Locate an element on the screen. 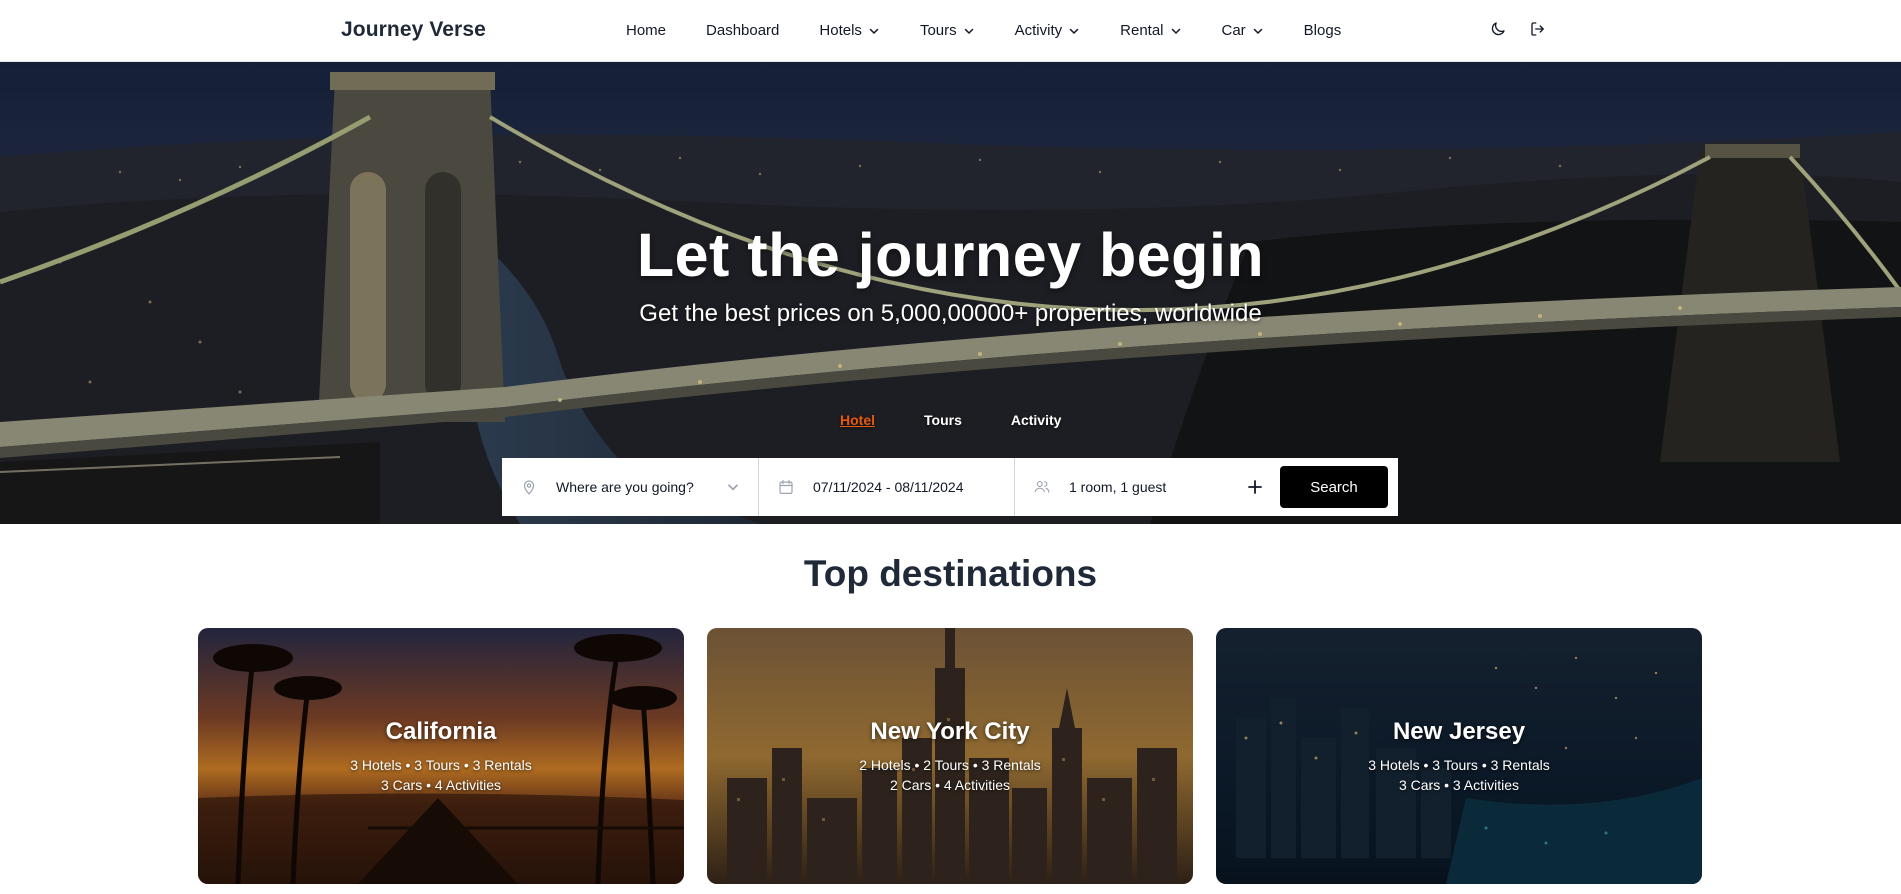  nav-label: Rental is located at coordinates (1142, 30).